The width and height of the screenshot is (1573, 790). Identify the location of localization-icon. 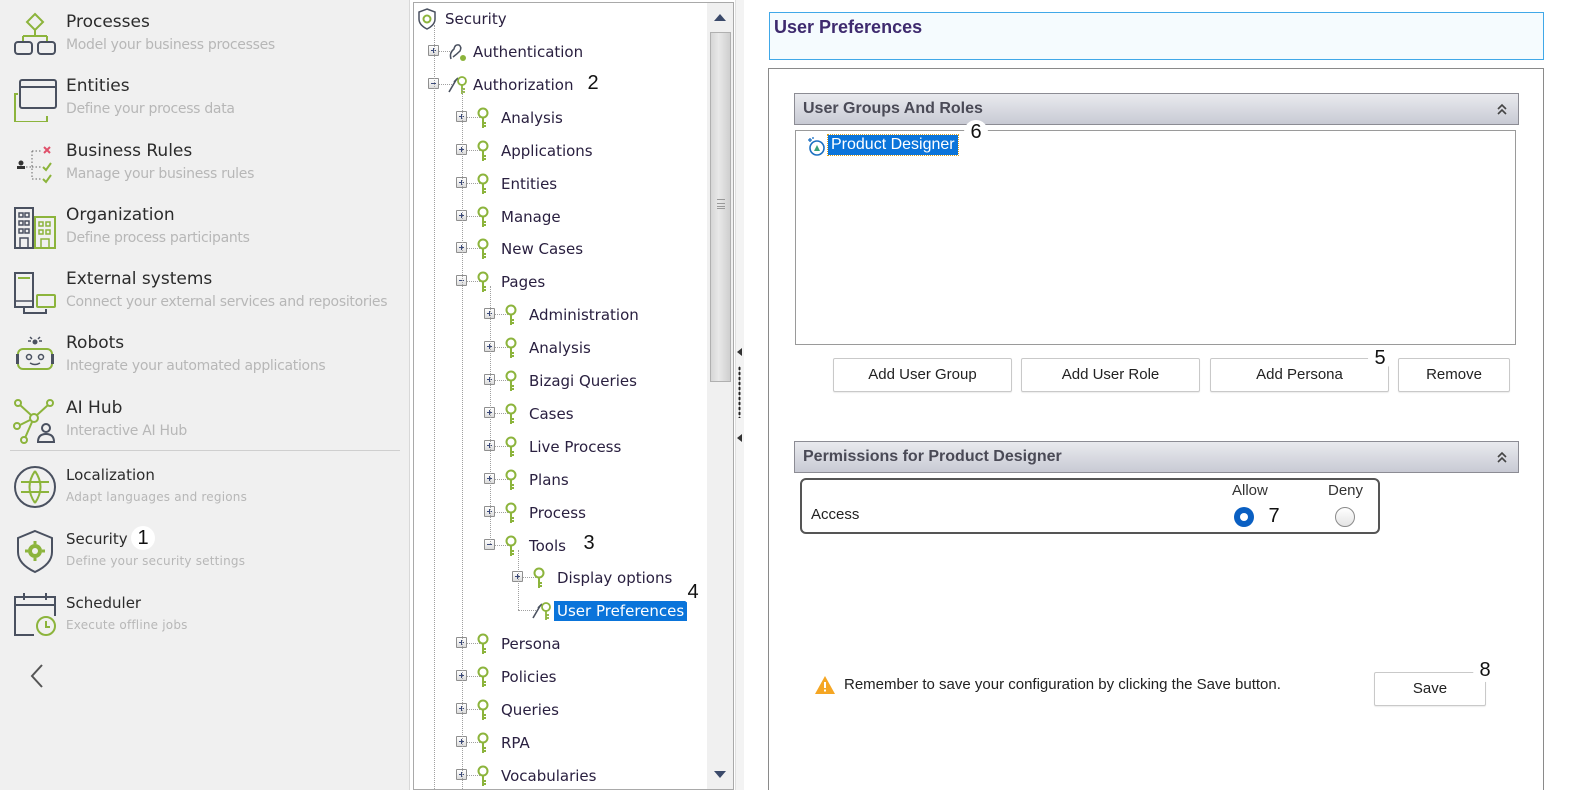
(35, 487).